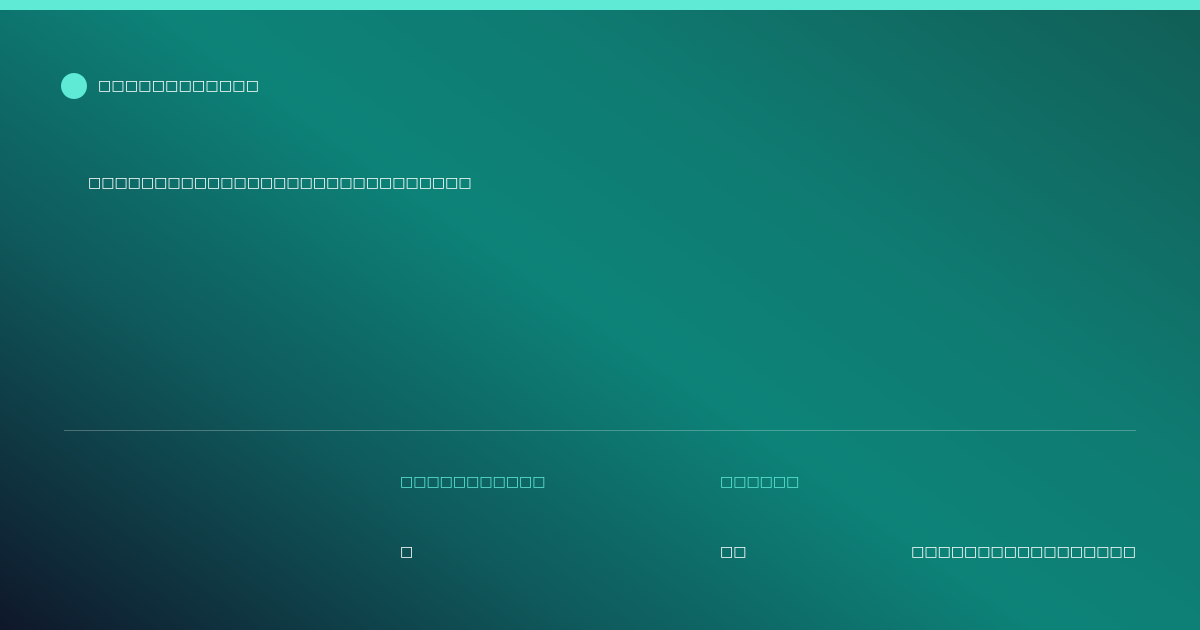 This screenshot has width=1200, height=630. Describe the element at coordinates (179, 86) in the screenshot. I see `brand-name: □□□□□□□□□□□□` at that location.